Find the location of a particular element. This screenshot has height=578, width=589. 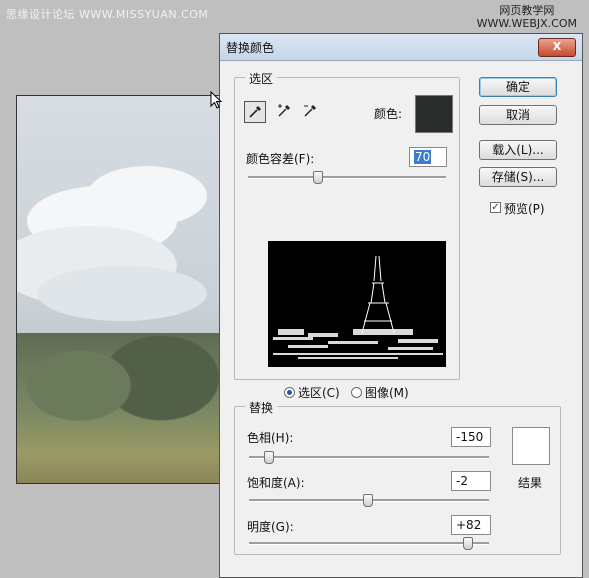

watermark-right-line2: WWW.WEBJX.COM is located at coordinates (526, 23).